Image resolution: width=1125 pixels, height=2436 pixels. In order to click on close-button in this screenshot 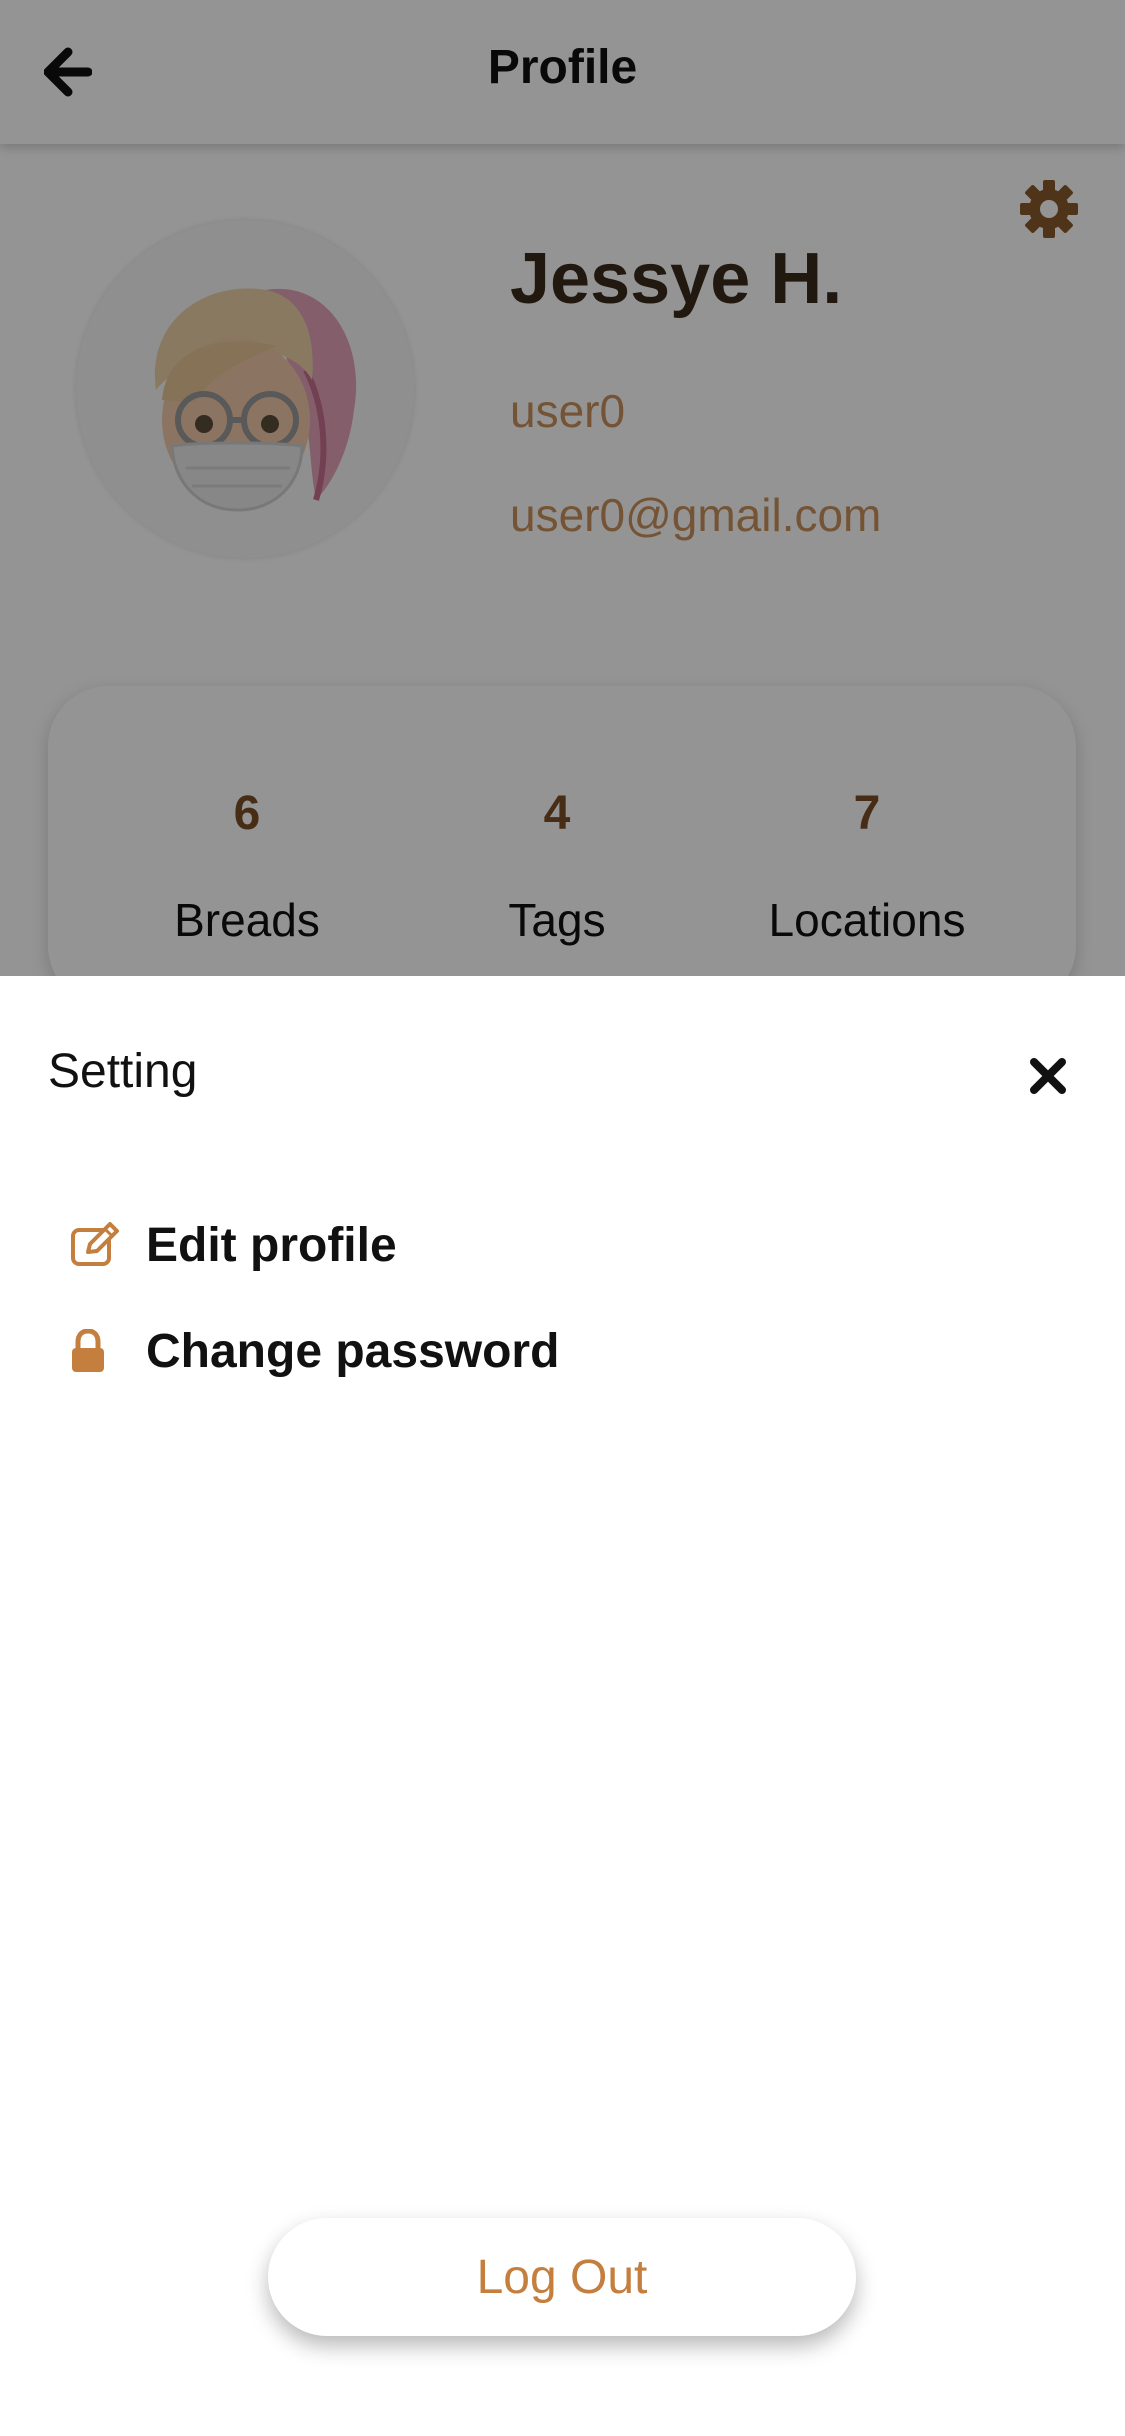, I will do `click(1048, 1076)`.